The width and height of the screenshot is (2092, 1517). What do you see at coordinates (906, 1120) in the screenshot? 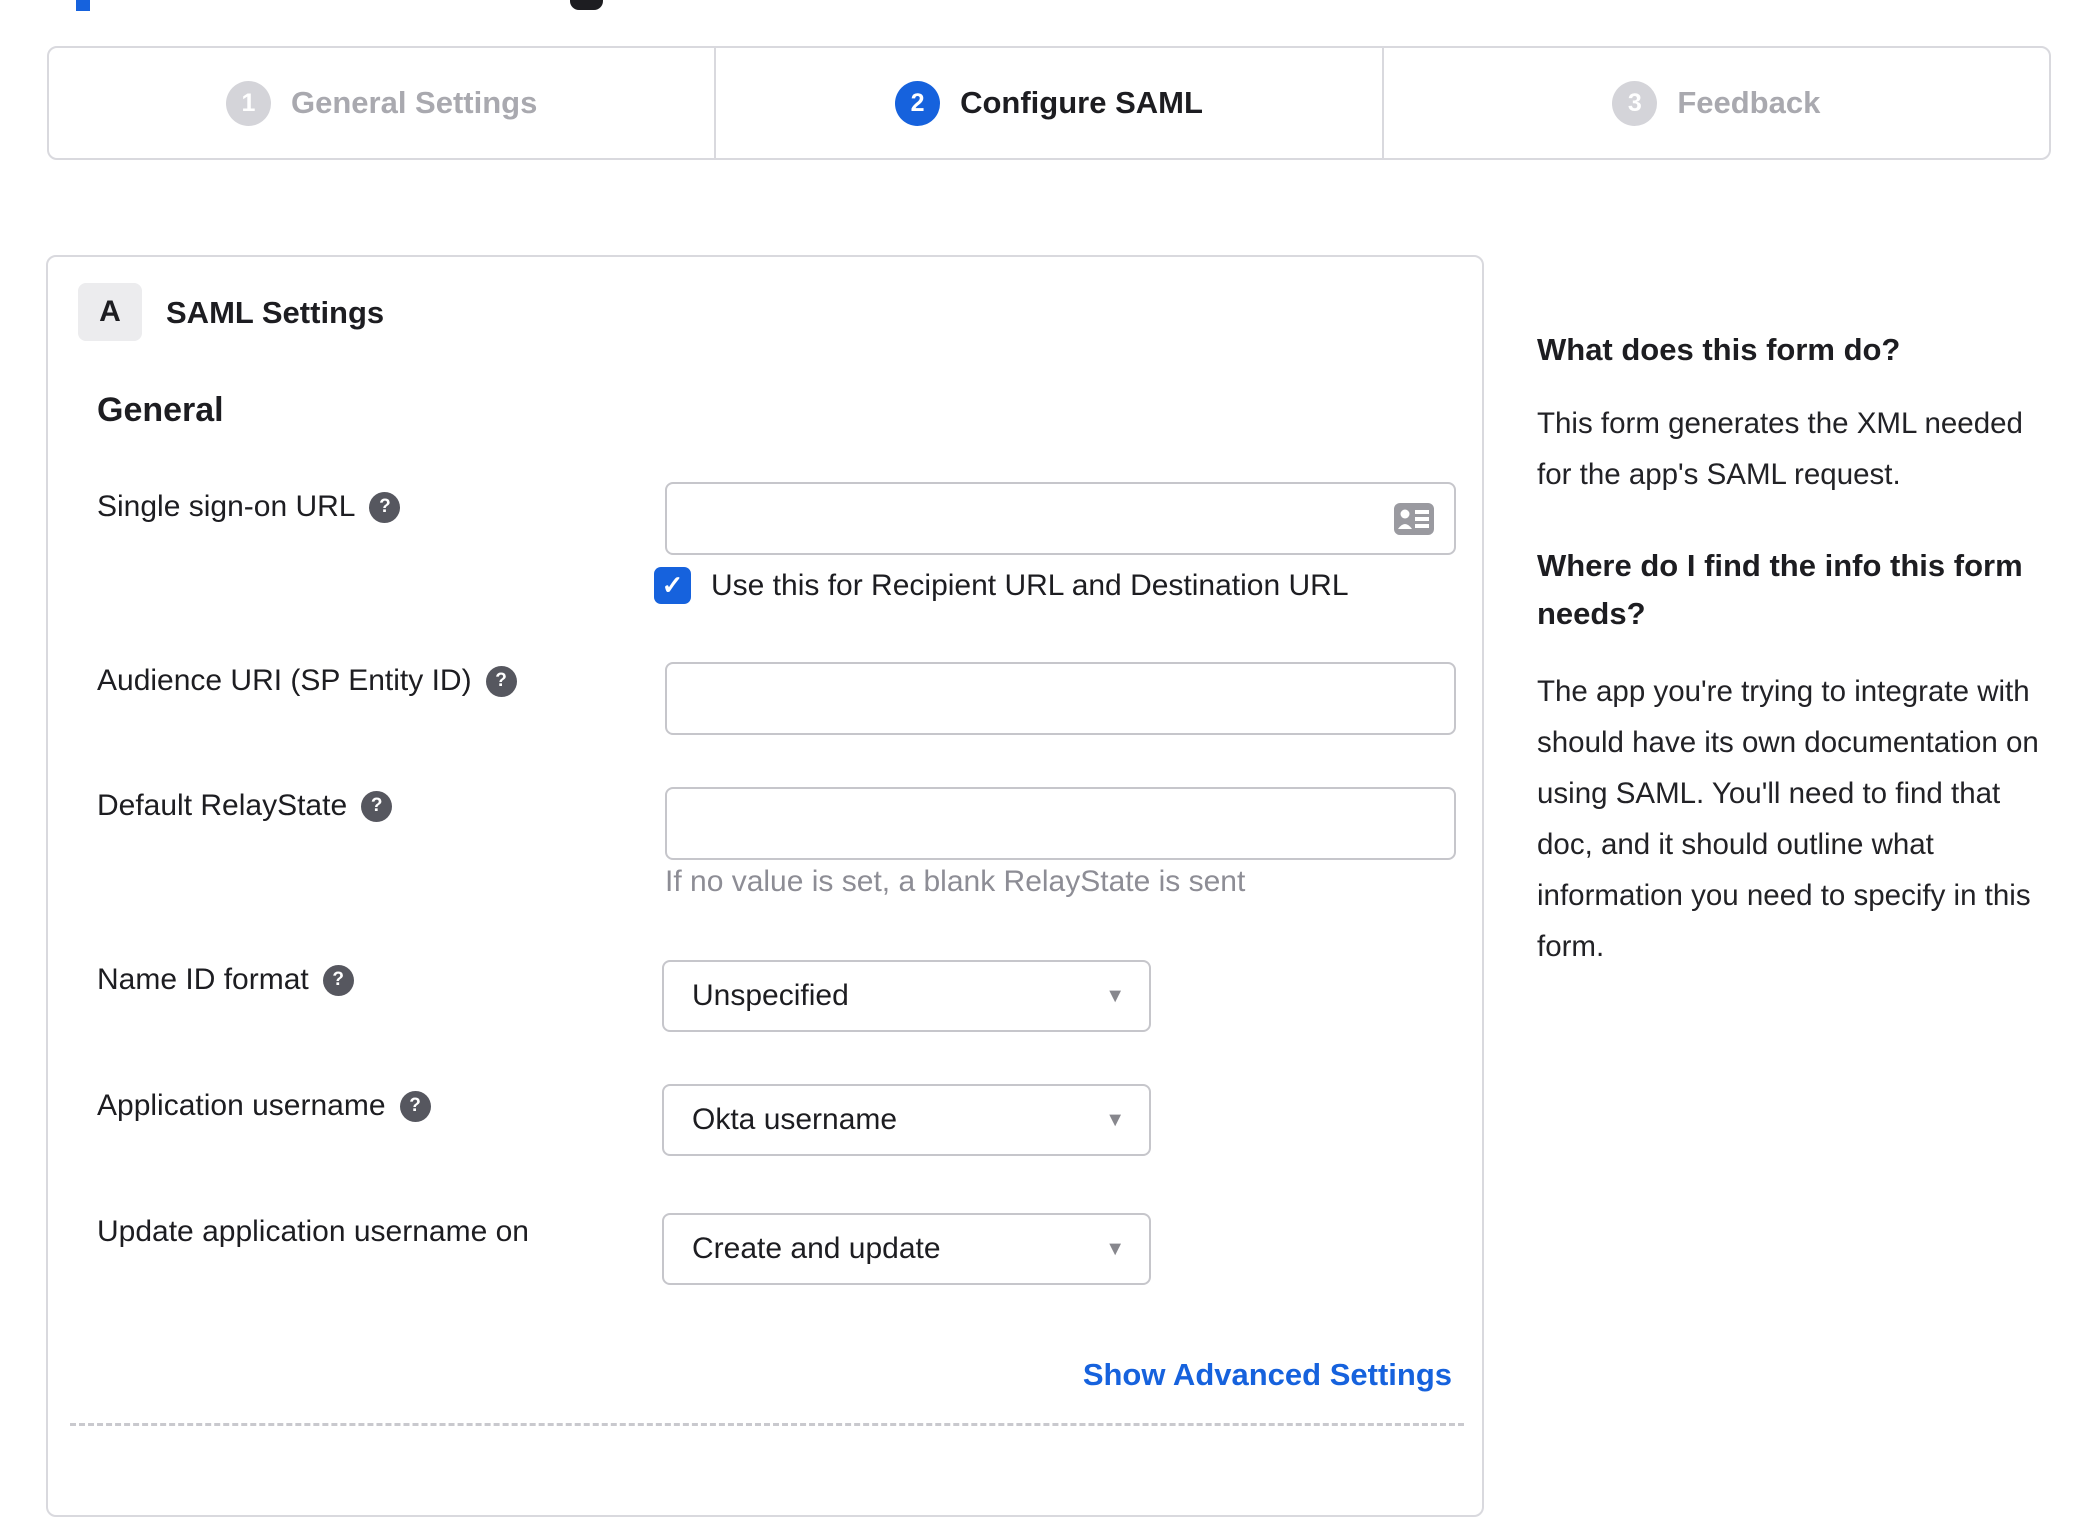
I see `application-username-select: Okta username ▼` at bounding box center [906, 1120].